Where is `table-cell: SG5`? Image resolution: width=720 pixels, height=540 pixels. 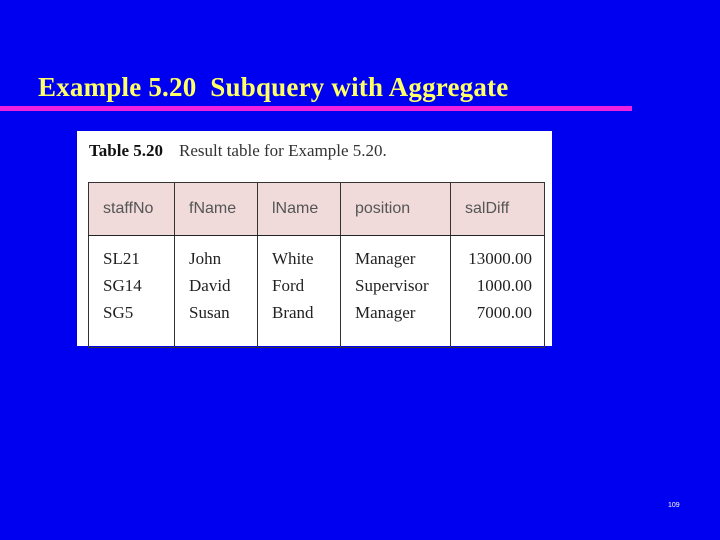 table-cell: SG5 is located at coordinates (118, 312).